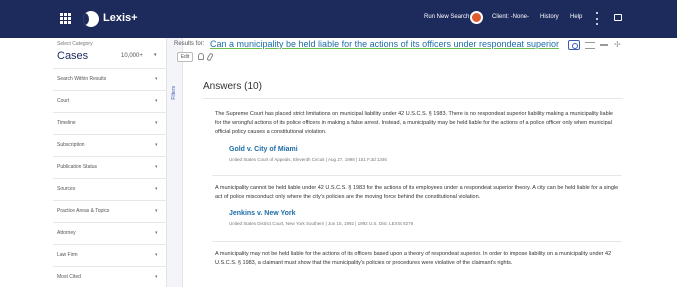 The height and width of the screenshot is (287, 677). Describe the element at coordinates (77, 167) in the screenshot. I see `facet-label: Publication Status` at that location.